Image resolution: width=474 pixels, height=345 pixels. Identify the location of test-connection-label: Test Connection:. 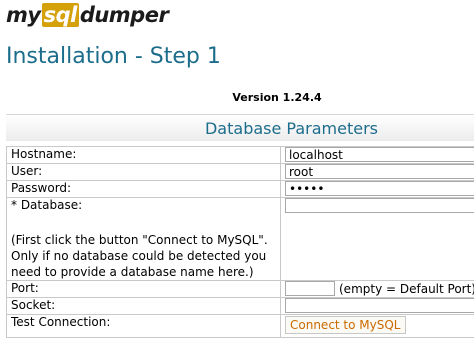
(143, 326).